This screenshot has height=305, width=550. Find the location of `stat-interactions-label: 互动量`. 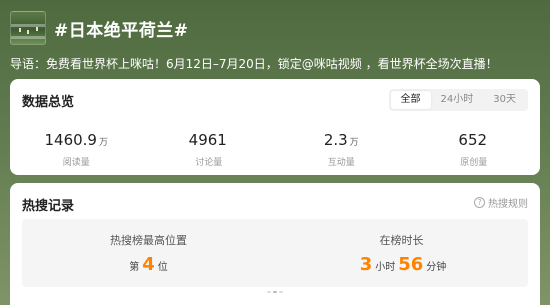

stat-interactions-label: 互动量 is located at coordinates (341, 163).